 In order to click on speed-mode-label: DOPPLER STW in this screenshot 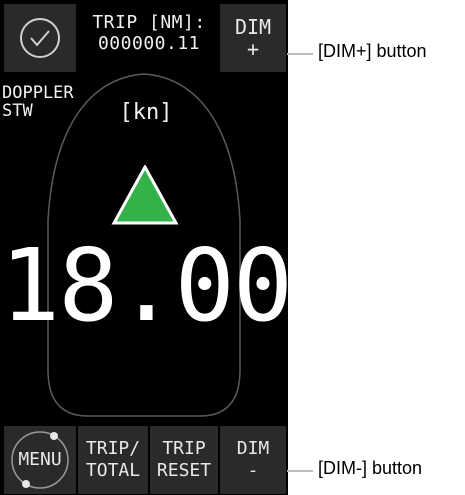, I will do `click(38, 102)`.